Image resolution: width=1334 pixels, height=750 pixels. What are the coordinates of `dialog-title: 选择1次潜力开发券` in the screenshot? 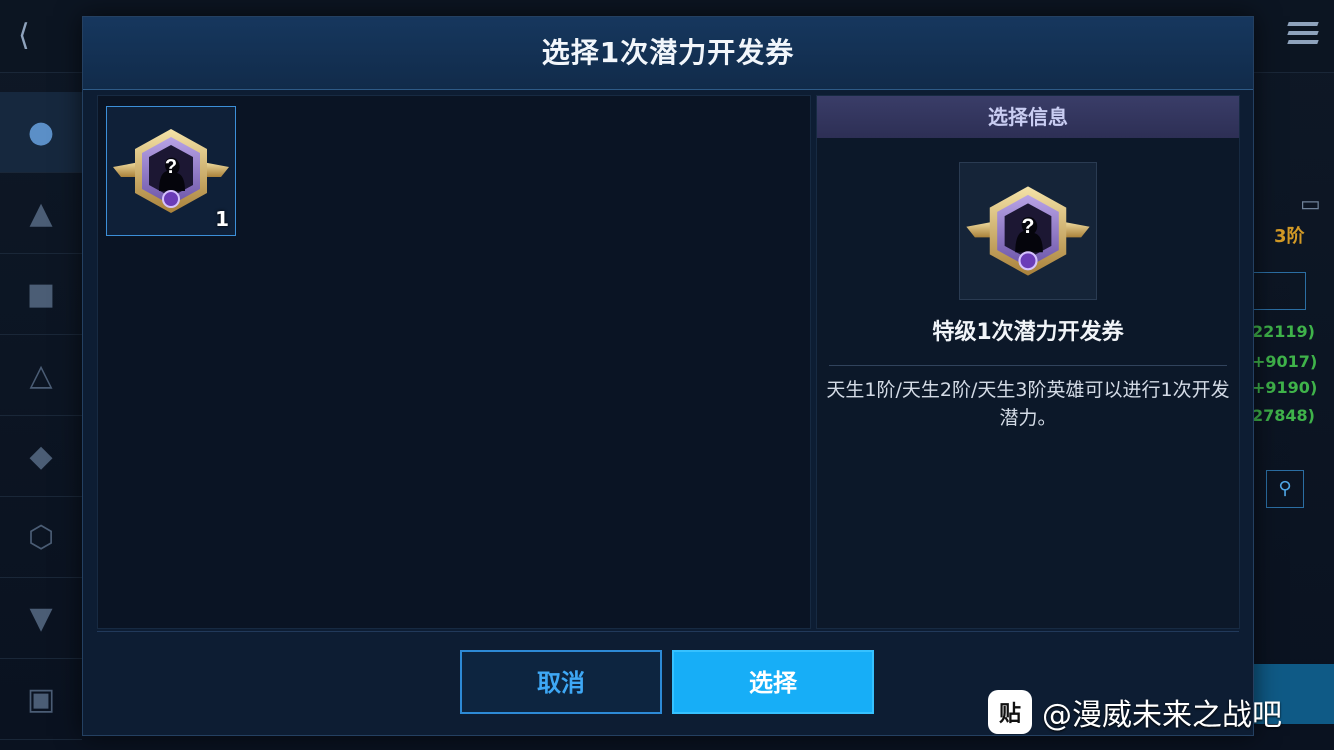 It's located at (668, 53).